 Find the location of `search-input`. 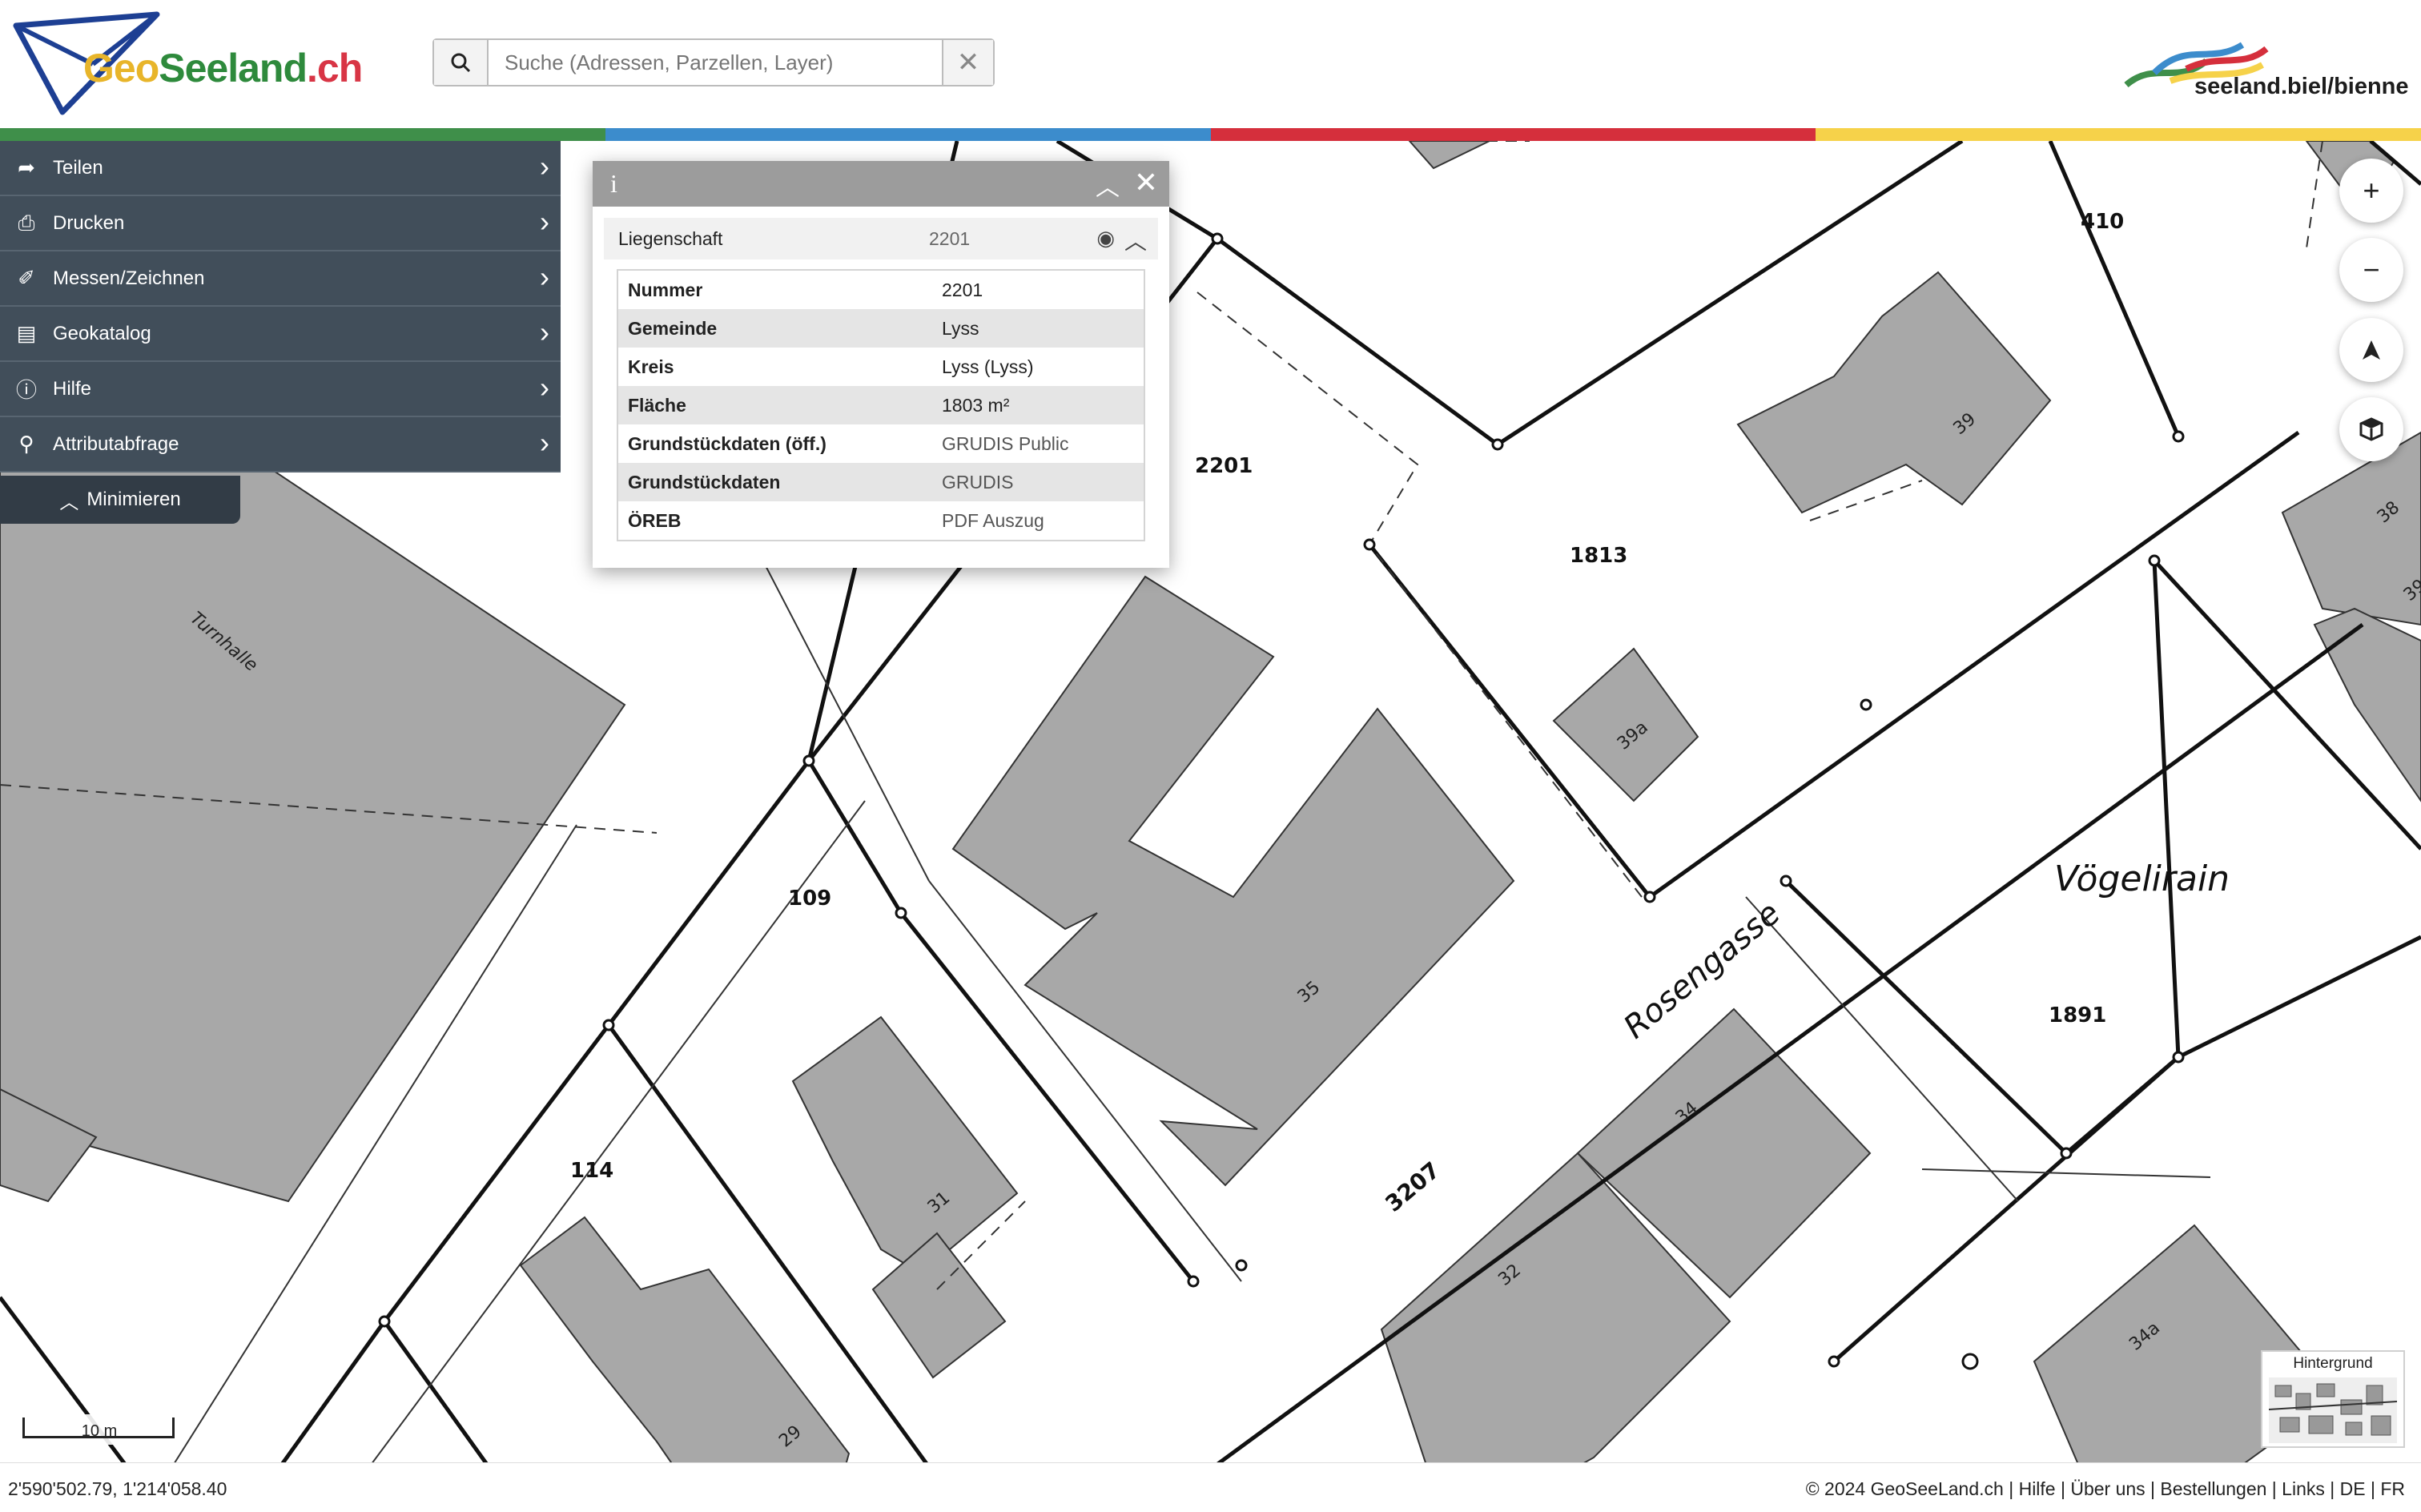

search-input is located at coordinates (715, 62).